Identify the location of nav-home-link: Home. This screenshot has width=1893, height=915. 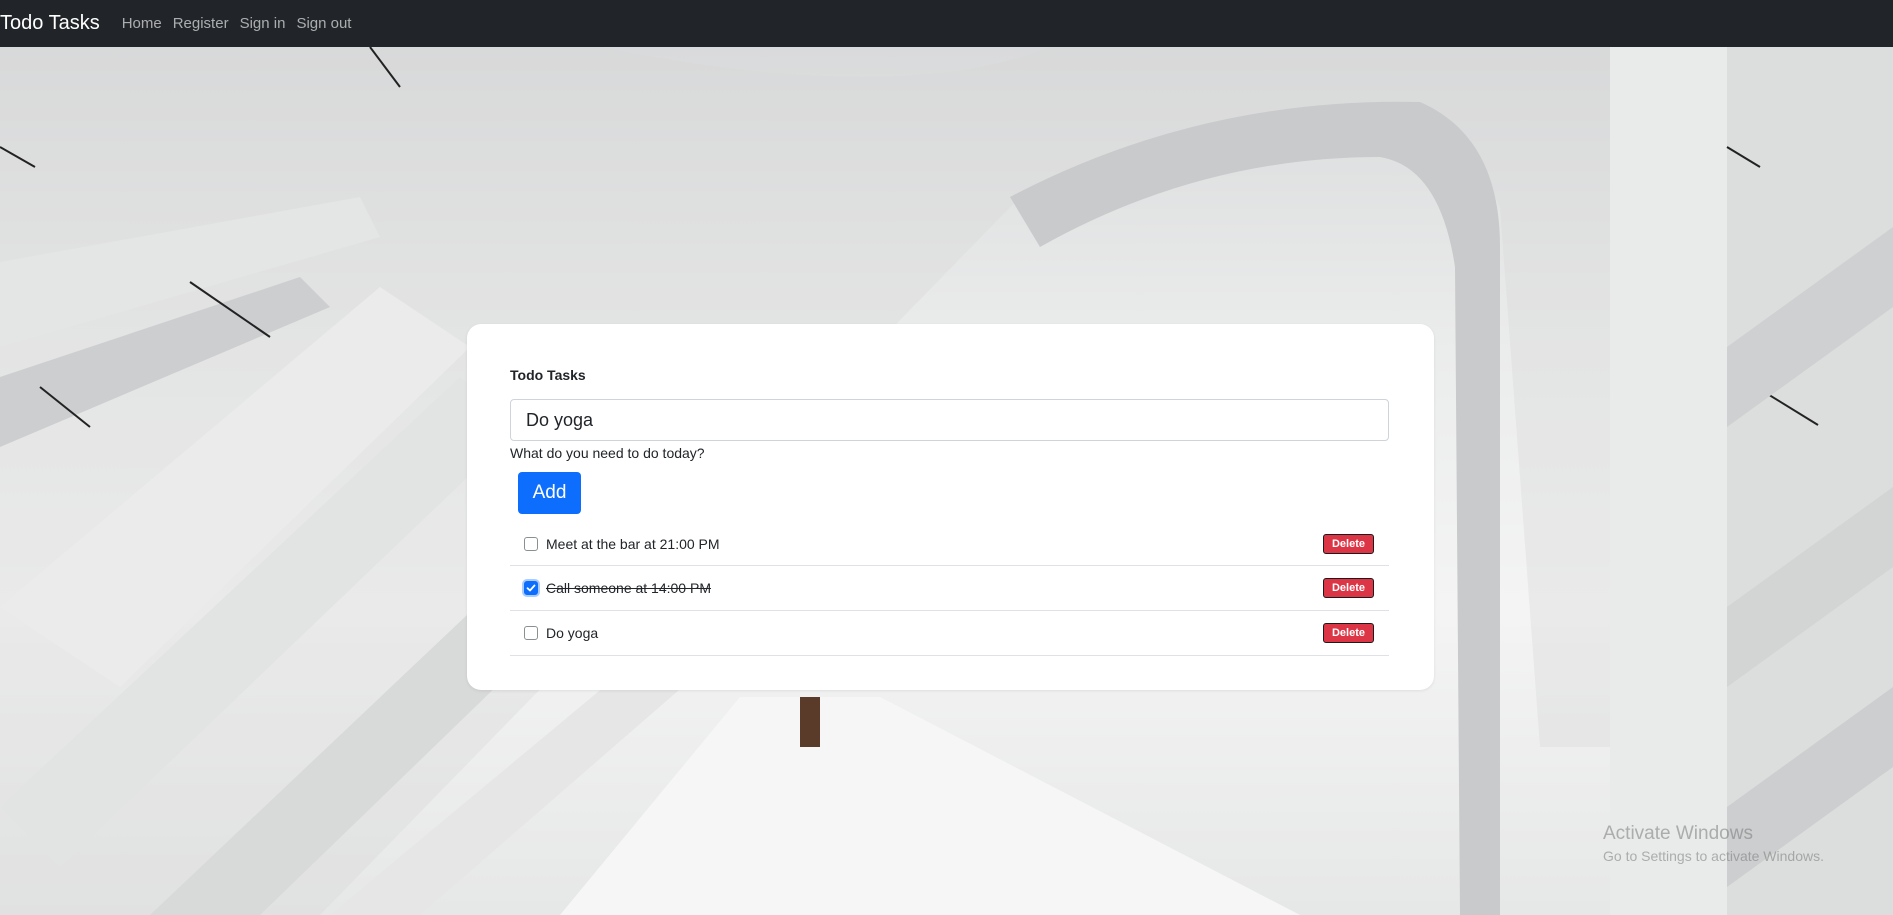
(142, 23).